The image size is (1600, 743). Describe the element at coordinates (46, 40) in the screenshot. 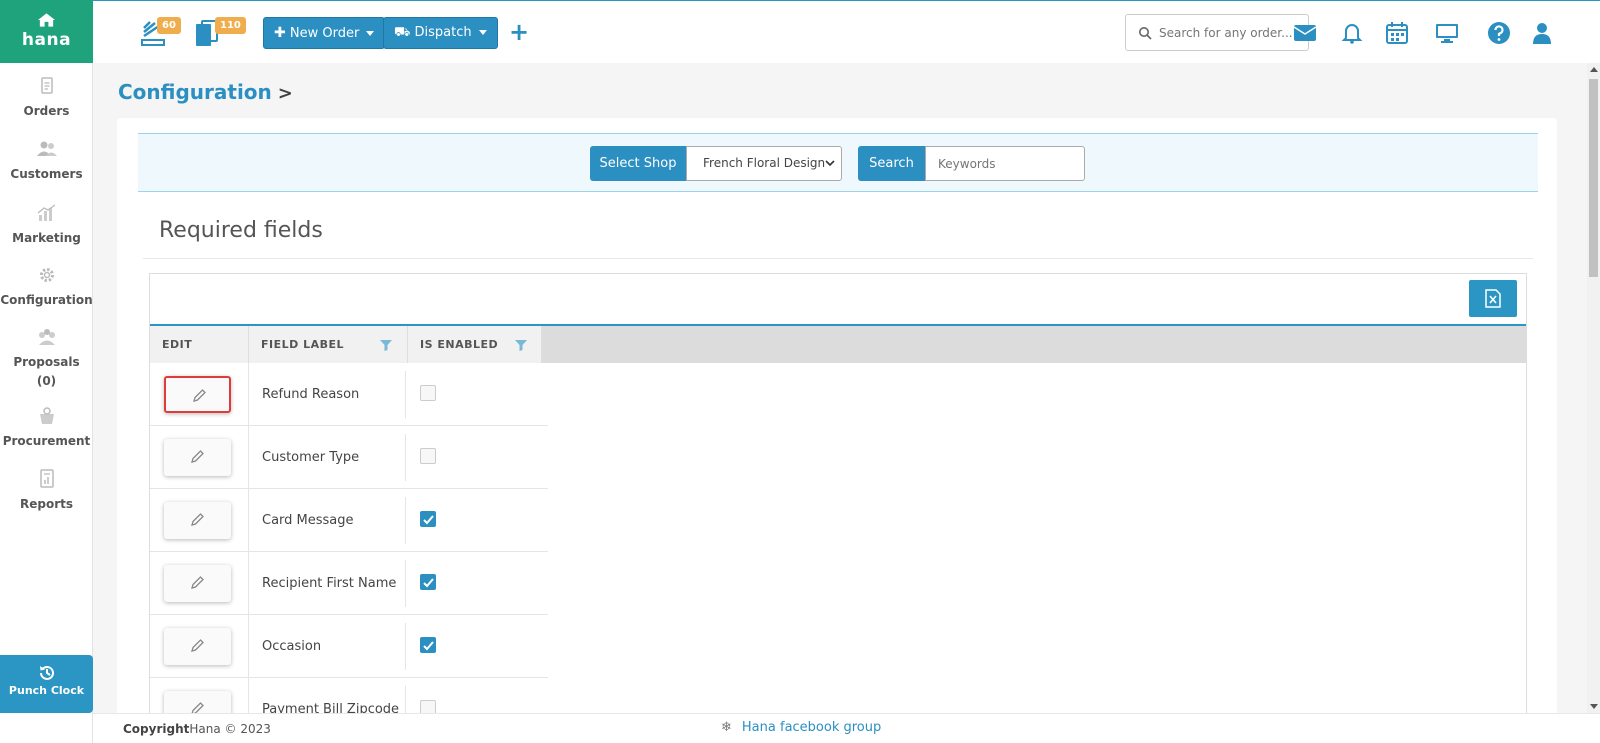

I see `brand-name: hana` at that location.